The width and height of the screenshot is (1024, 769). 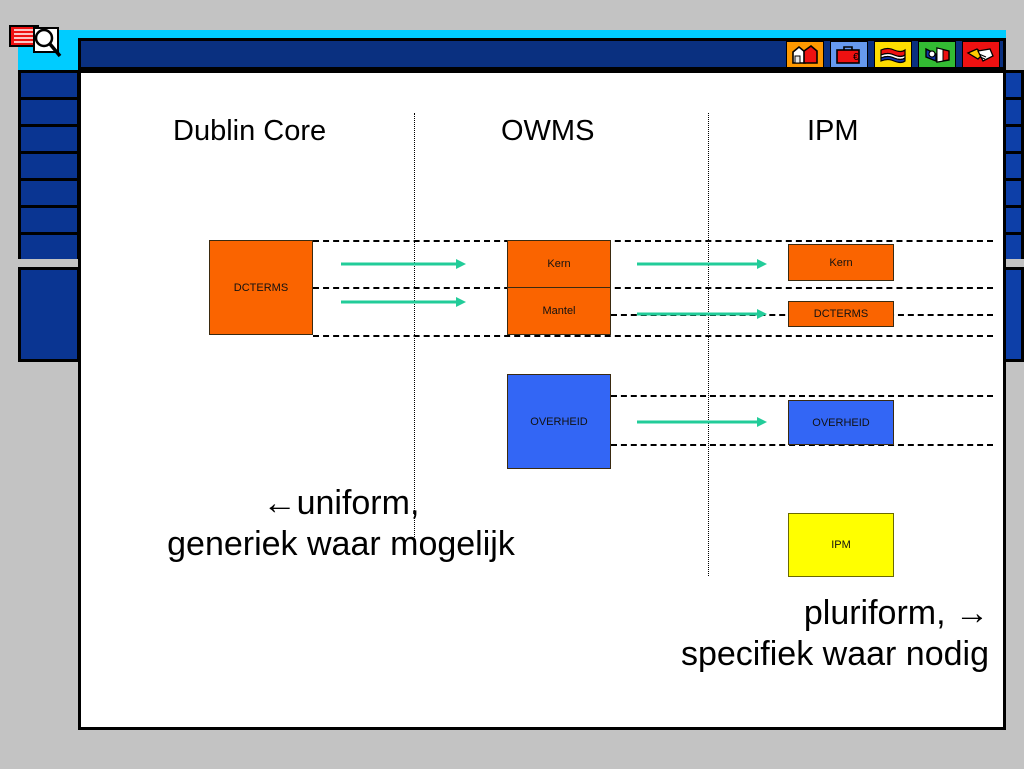 What do you see at coordinates (833, 131) in the screenshot?
I see `column-header-ipm: IPM` at bounding box center [833, 131].